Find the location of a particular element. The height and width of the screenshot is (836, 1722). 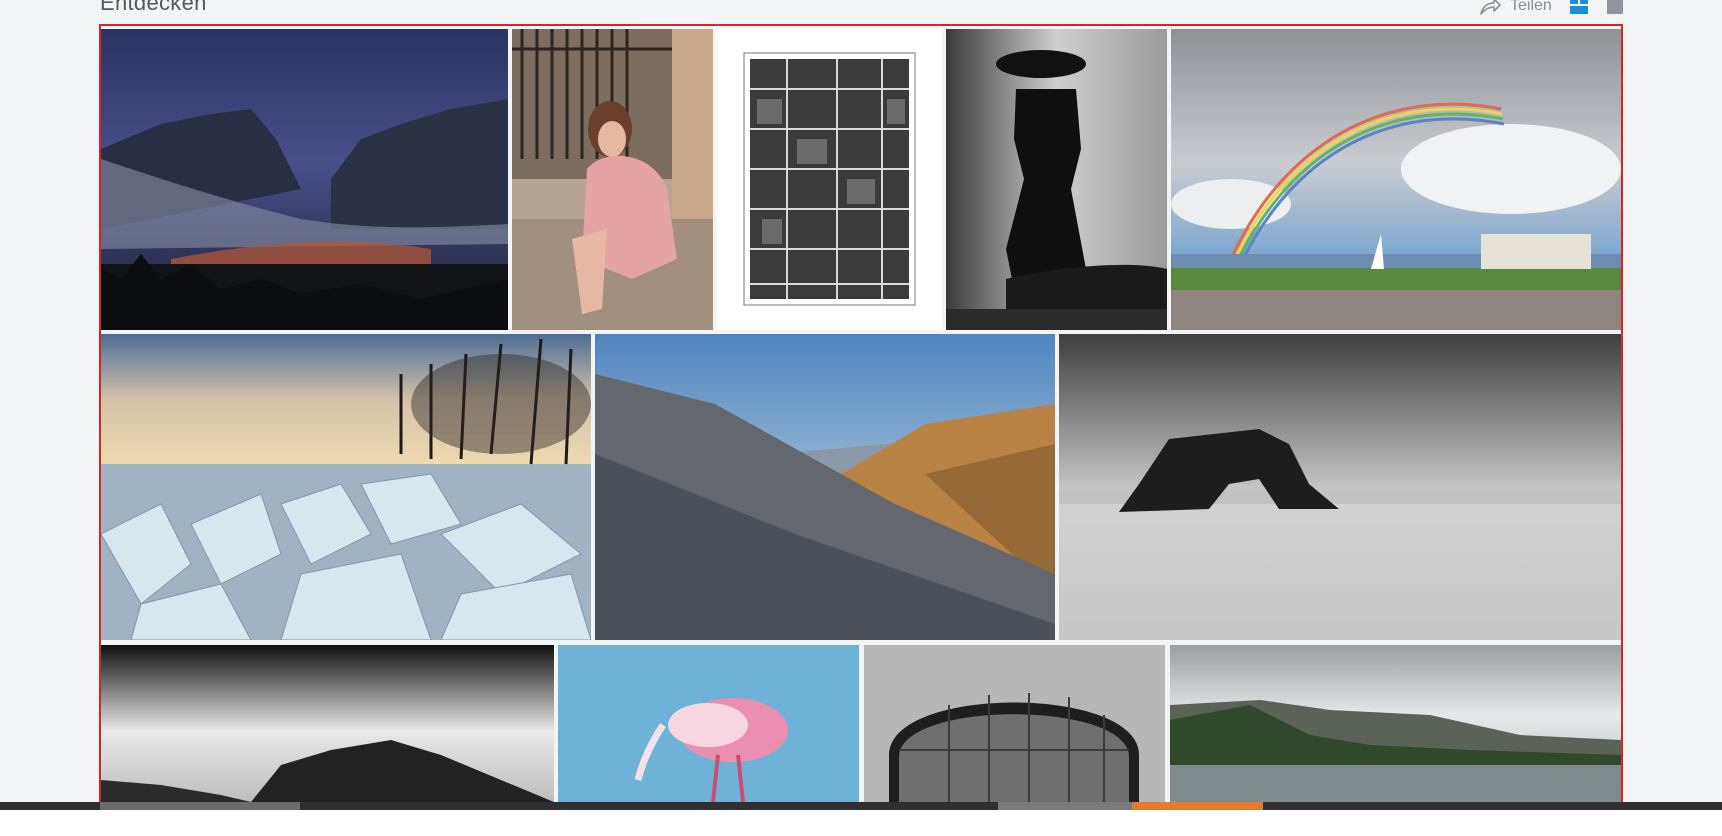

photo-rainbow-promenade is located at coordinates (1396, 179).